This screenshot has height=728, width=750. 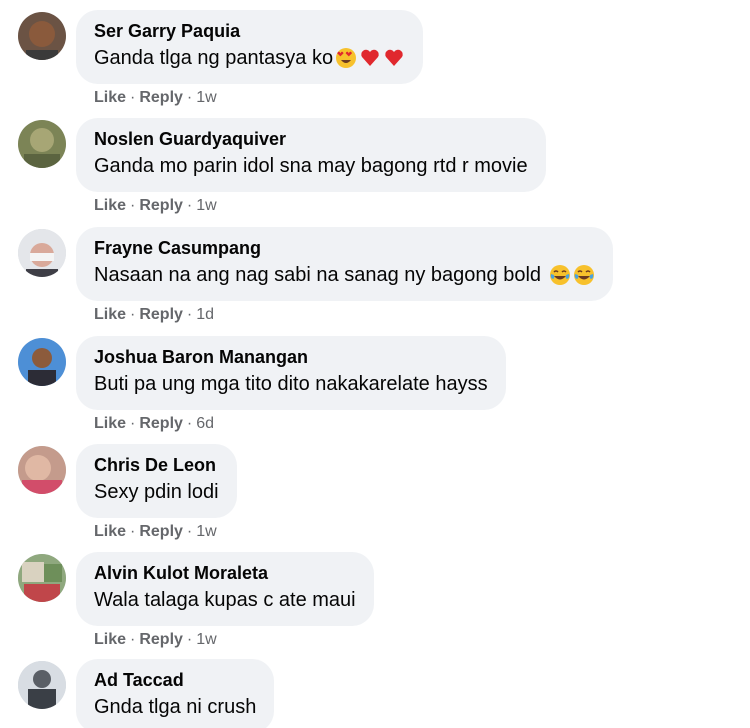 What do you see at coordinates (205, 423) in the screenshot?
I see `comment-timestamp: 6d` at bounding box center [205, 423].